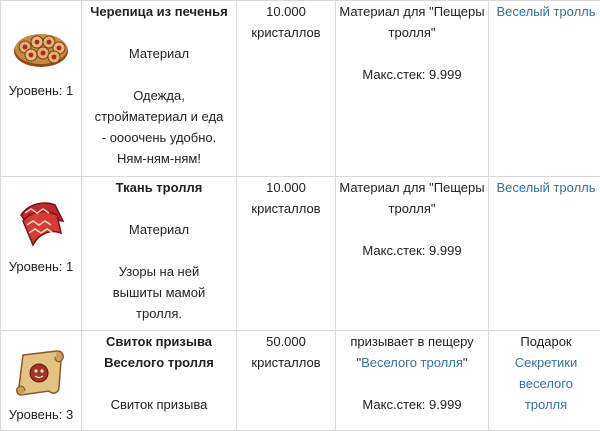 The height and width of the screenshot is (431, 600). What do you see at coordinates (41, 50) in the screenshot?
I see `cookie-tiles-icon` at bounding box center [41, 50].